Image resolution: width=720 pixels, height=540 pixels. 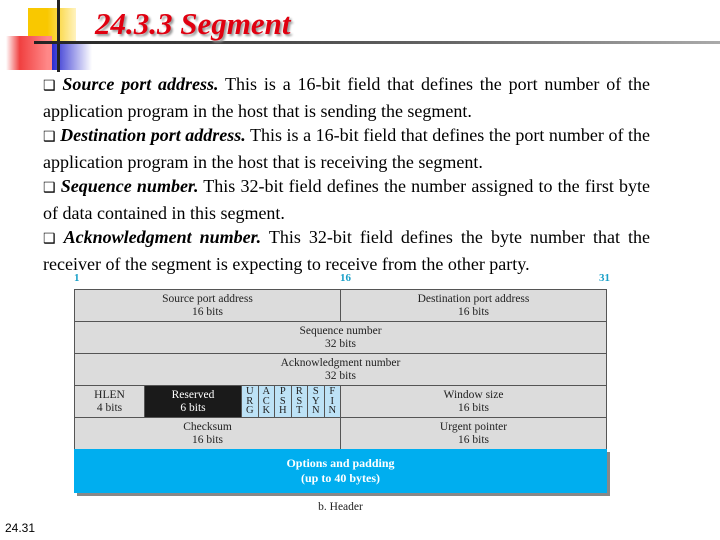 What do you see at coordinates (129, 186) in the screenshot?
I see `bullet-term: Sequence number.` at bounding box center [129, 186].